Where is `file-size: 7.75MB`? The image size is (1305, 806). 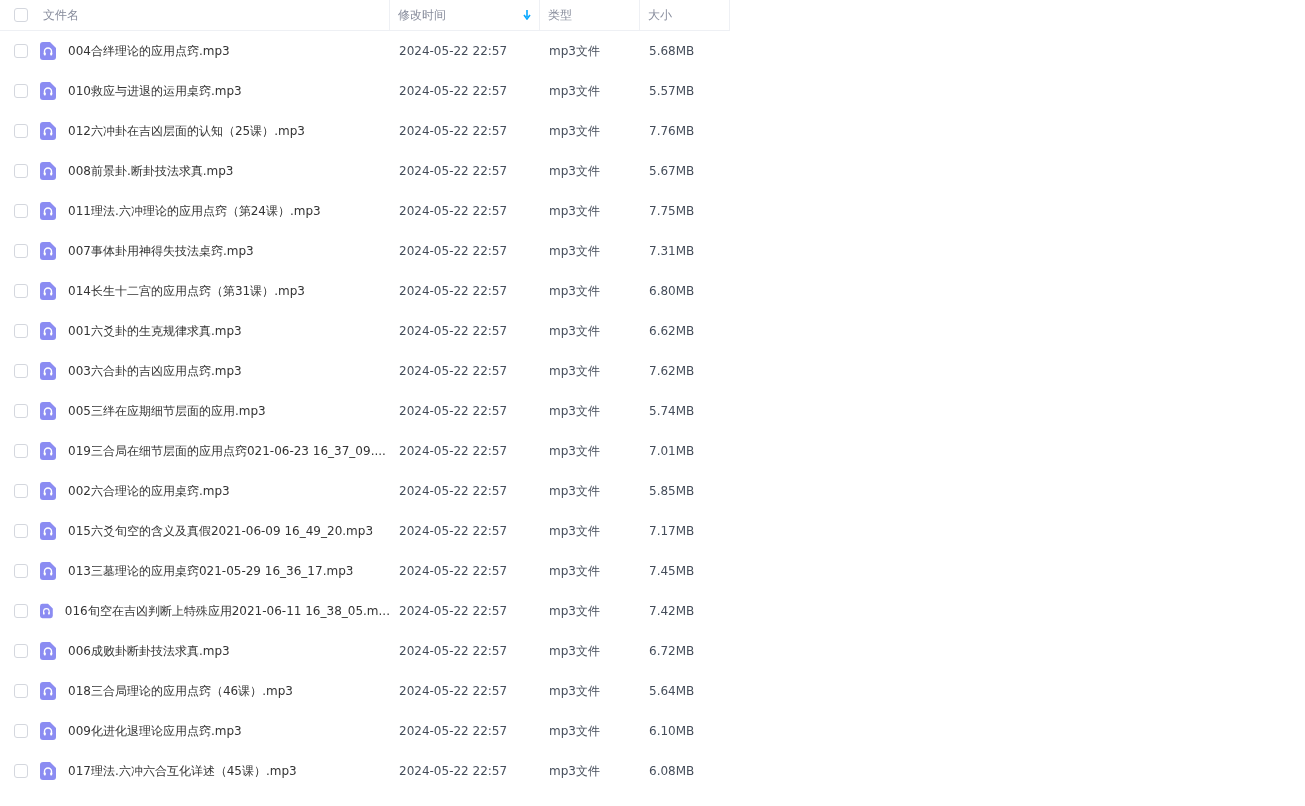
file-size: 7.75MB is located at coordinates (672, 211).